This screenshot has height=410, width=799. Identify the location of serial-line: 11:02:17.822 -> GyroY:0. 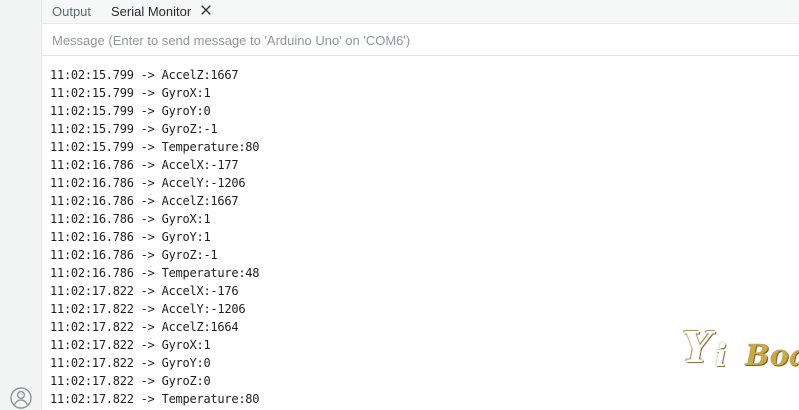
(130, 363).